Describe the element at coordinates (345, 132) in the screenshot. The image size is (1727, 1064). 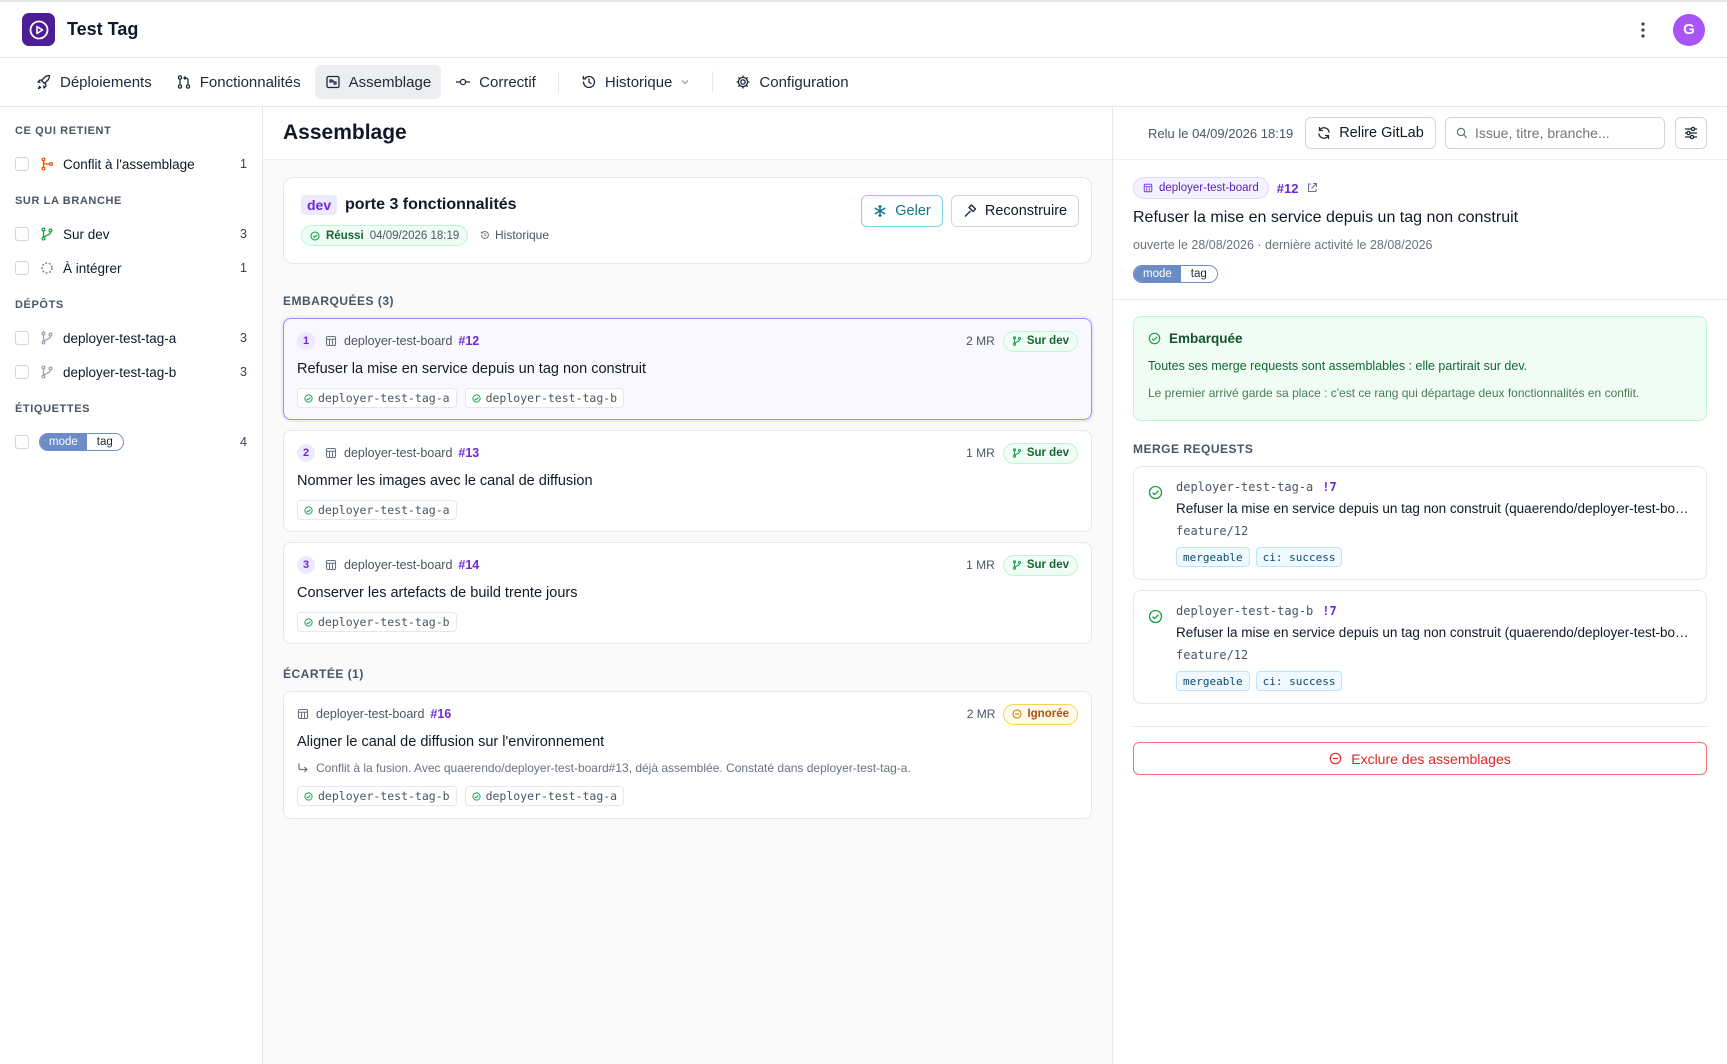
I see `page-title: Assemblage` at that location.